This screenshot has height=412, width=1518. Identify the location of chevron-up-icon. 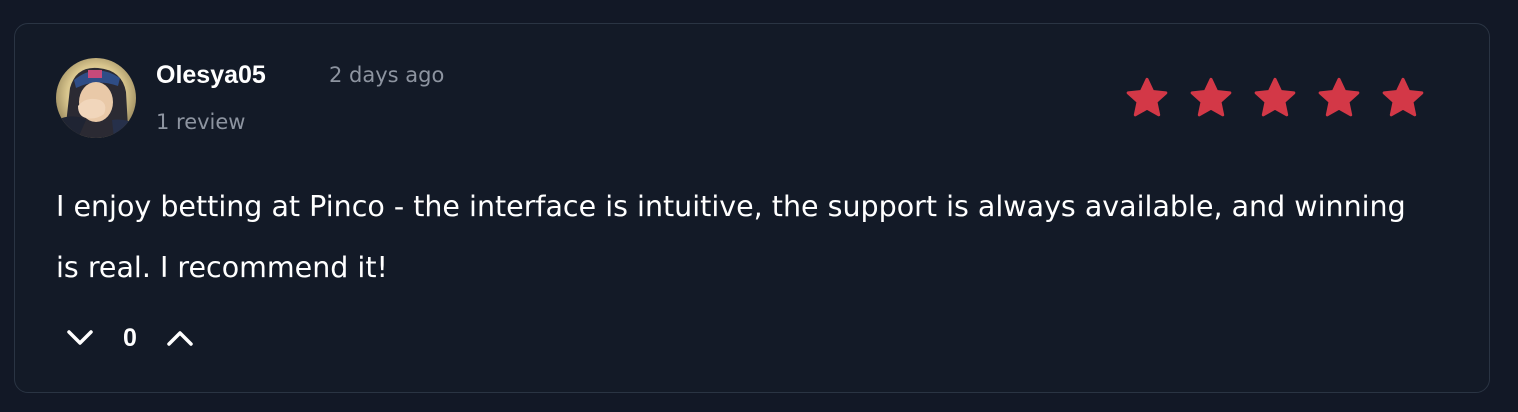
(180, 338).